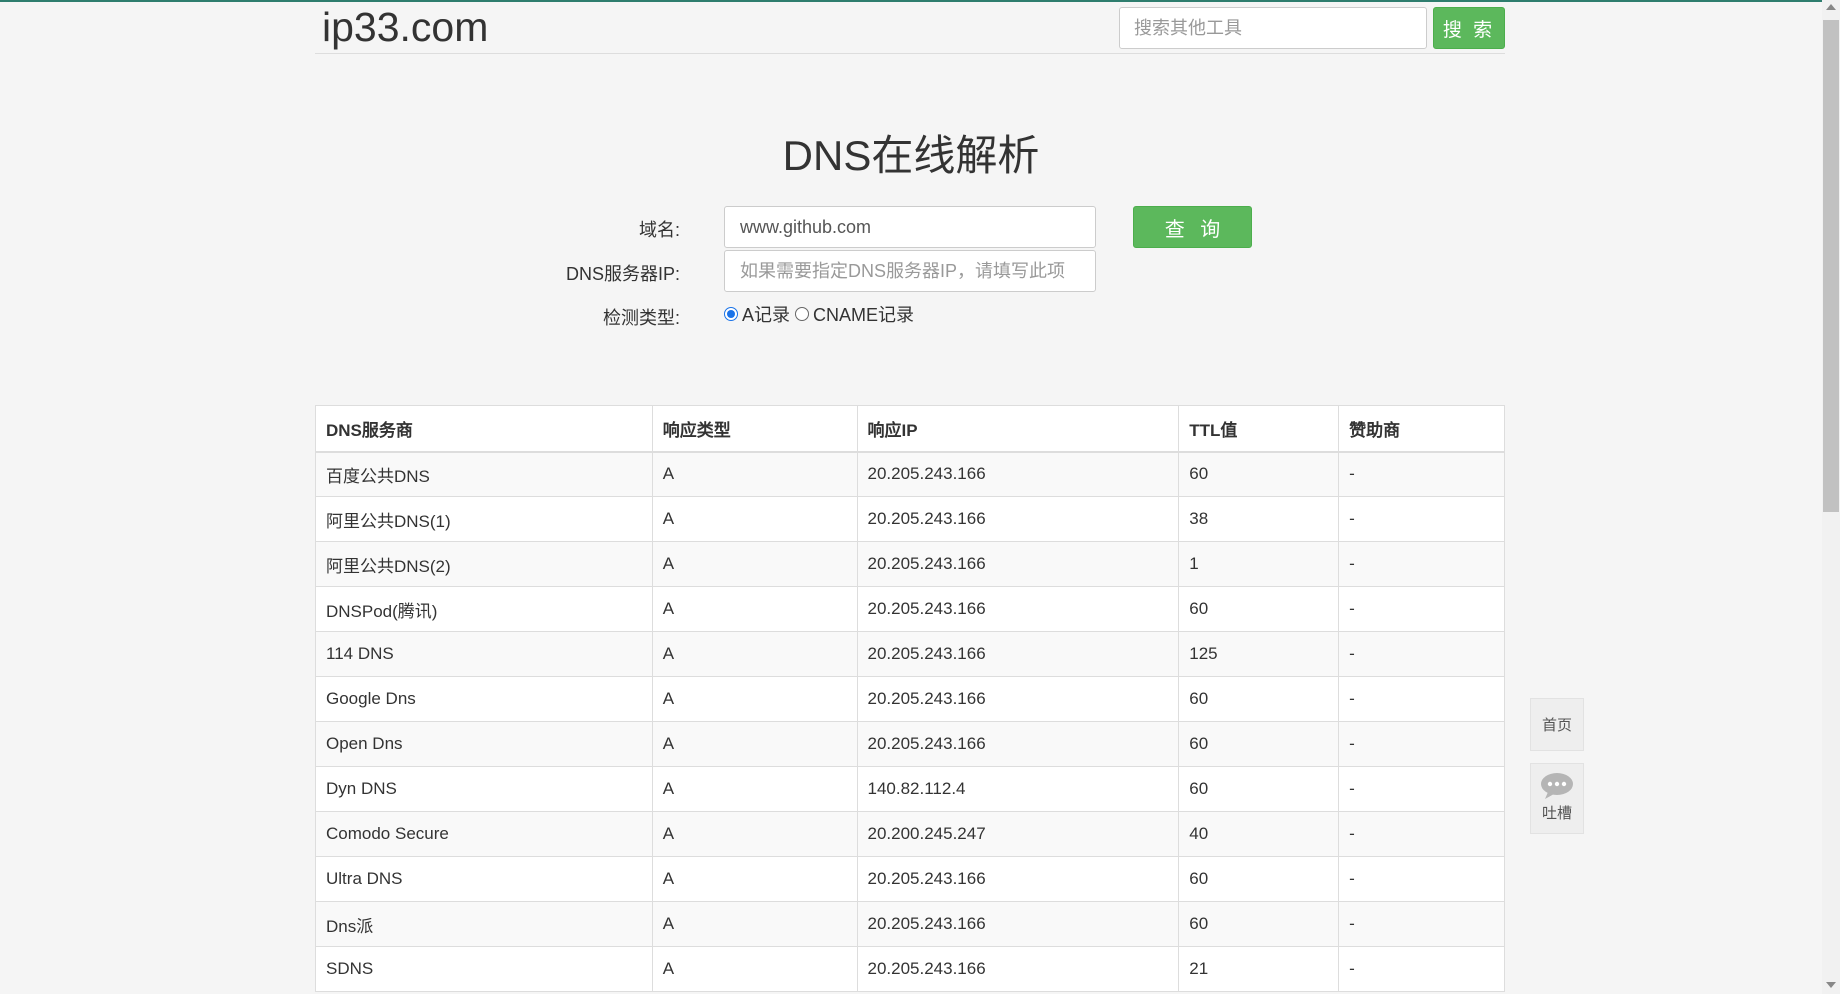 This screenshot has width=1840, height=994. I want to click on cell-ttl: 1, so click(1259, 564).